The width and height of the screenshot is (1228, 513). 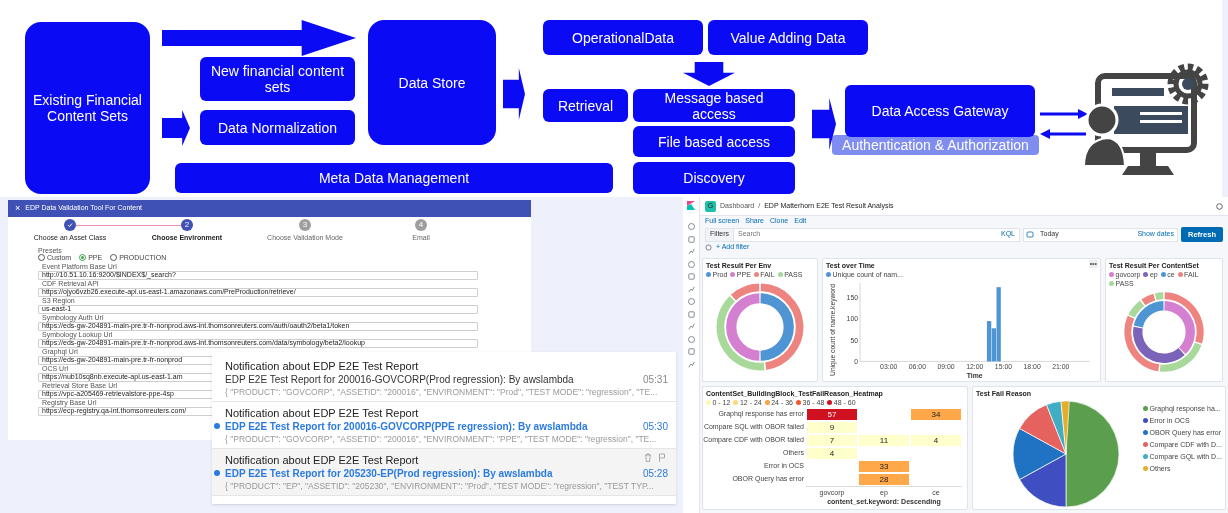 What do you see at coordinates (936, 414) in the screenshot?
I see `heatmap-cell: 34` at bounding box center [936, 414].